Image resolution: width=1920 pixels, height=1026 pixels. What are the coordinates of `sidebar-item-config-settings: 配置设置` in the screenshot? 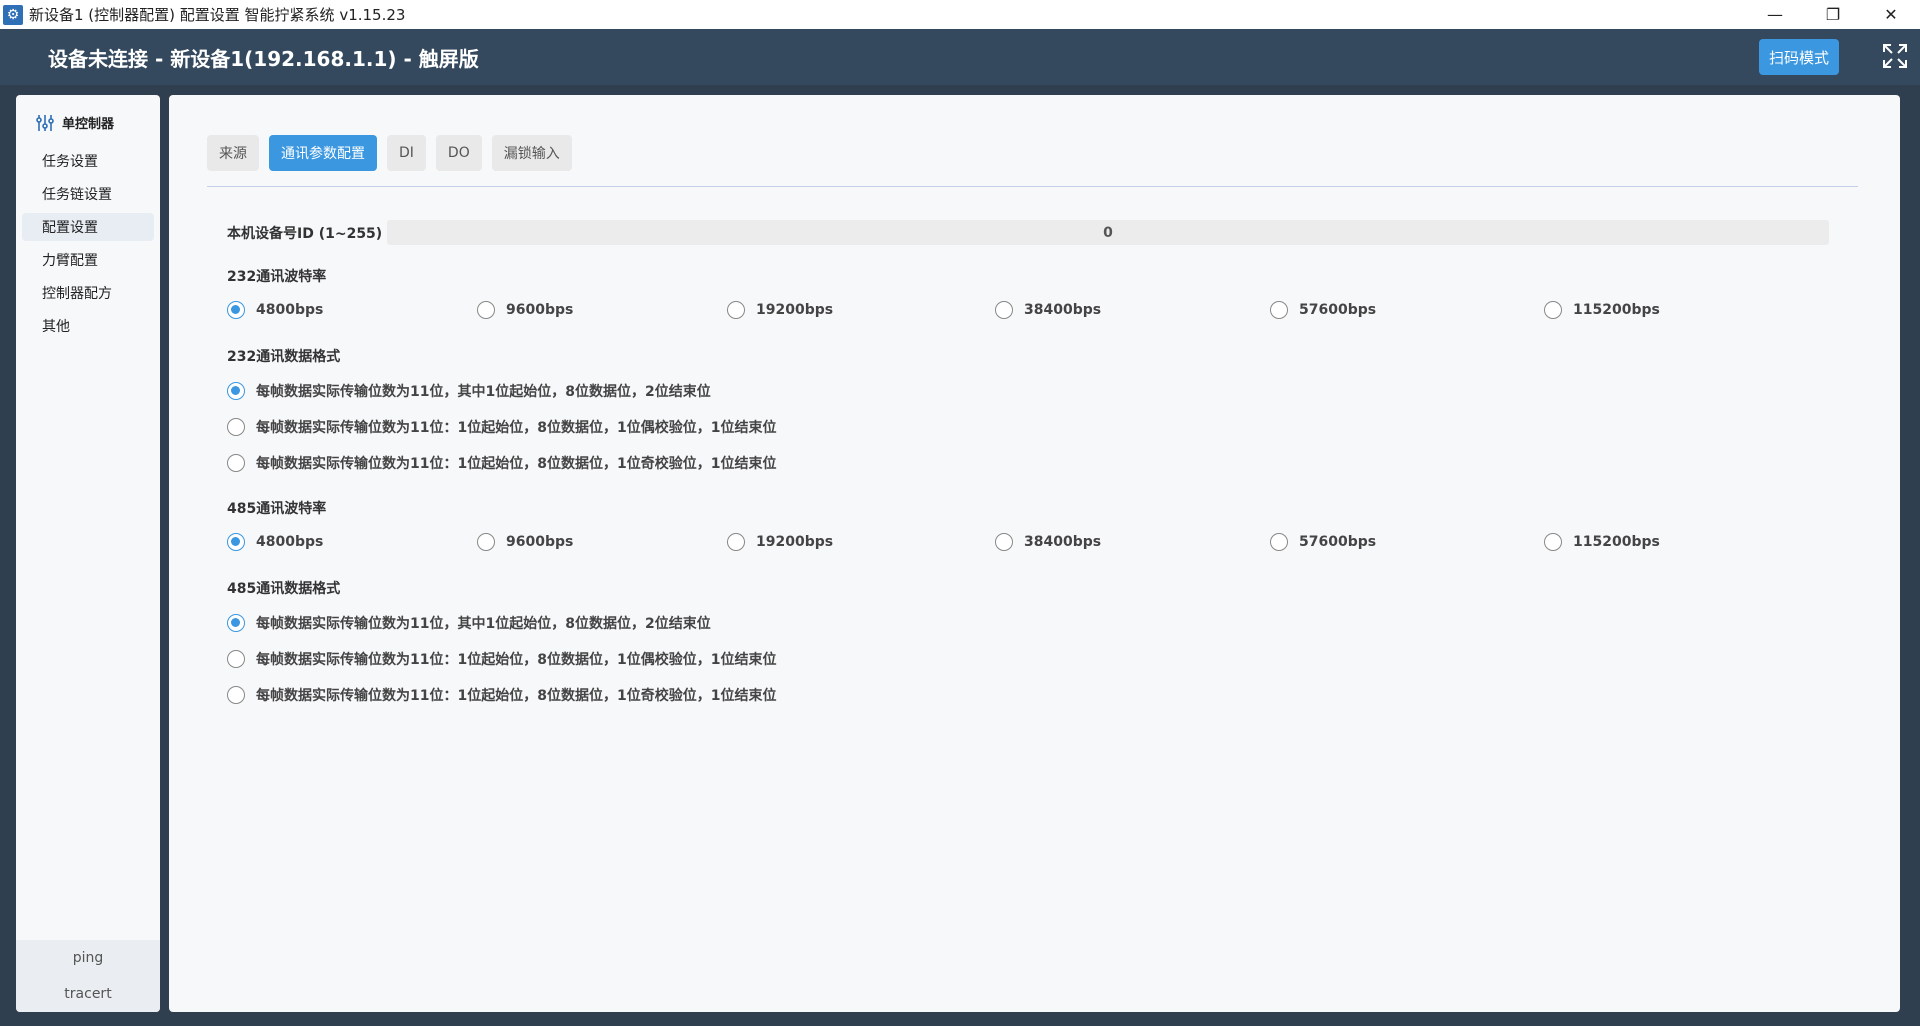 It's located at (88, 227).